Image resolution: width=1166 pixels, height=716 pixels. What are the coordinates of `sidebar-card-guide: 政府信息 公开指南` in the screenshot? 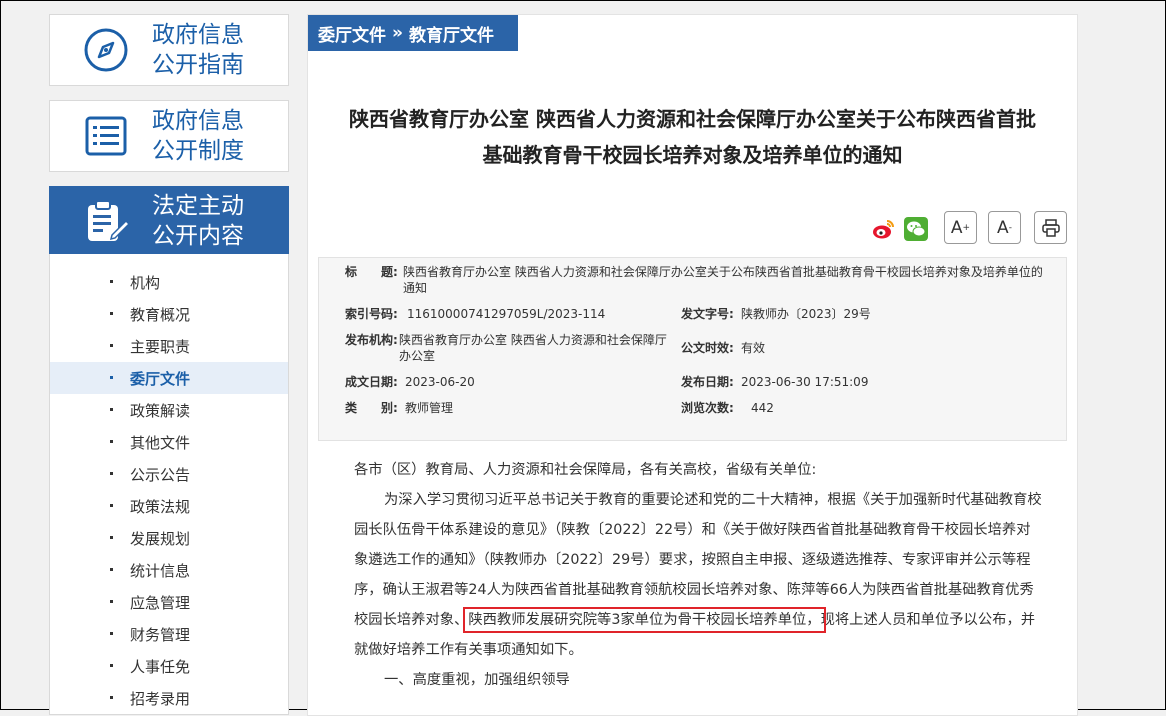 It's located at (169, 50).